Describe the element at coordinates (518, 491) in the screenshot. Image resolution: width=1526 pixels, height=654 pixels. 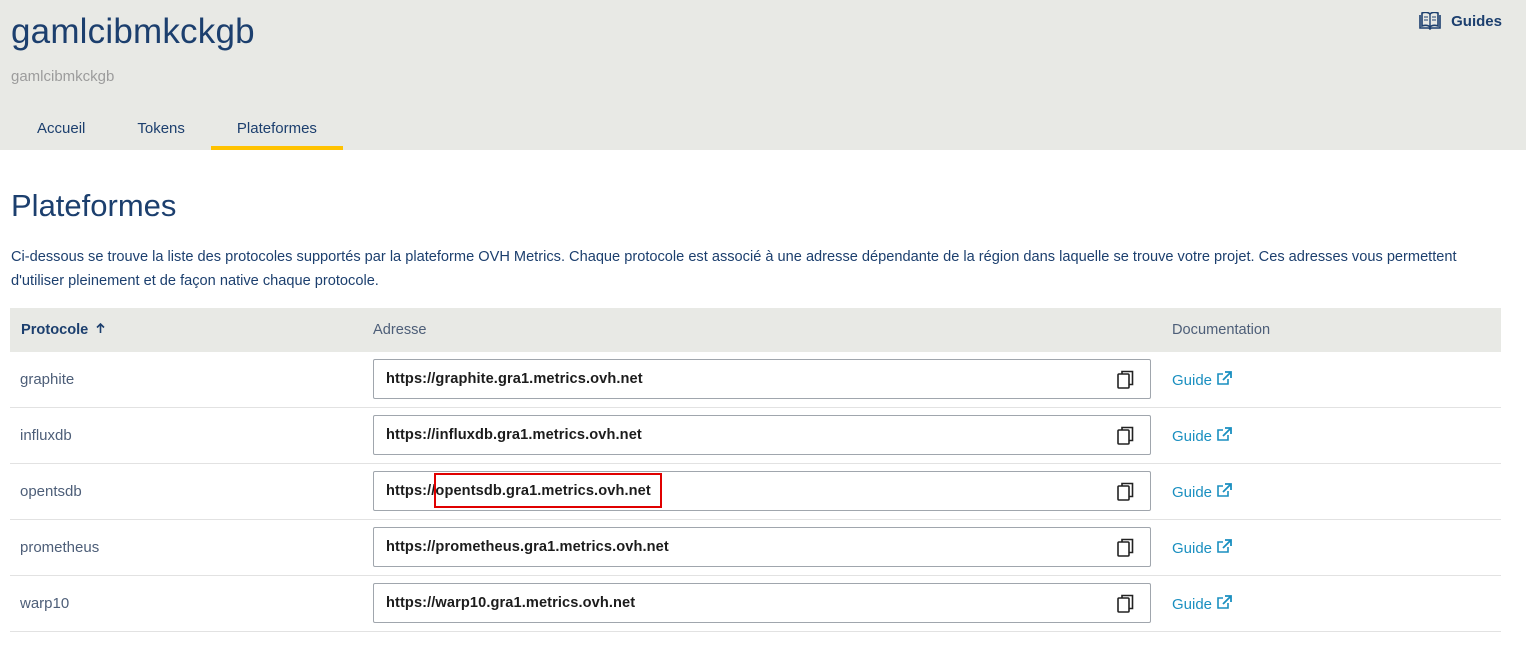
I see `address-value: https://opentsdb.gra1.metrics.ovh.net` at that location.